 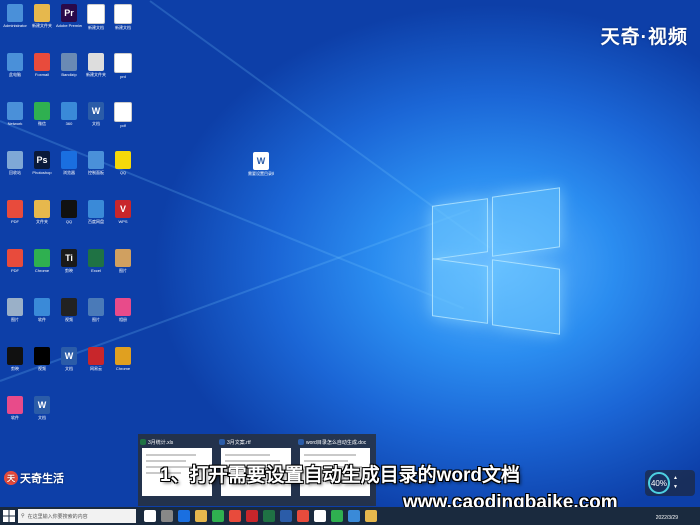 I want to click on desktop-icon-label: Chrome, so click(x=42, y=270).